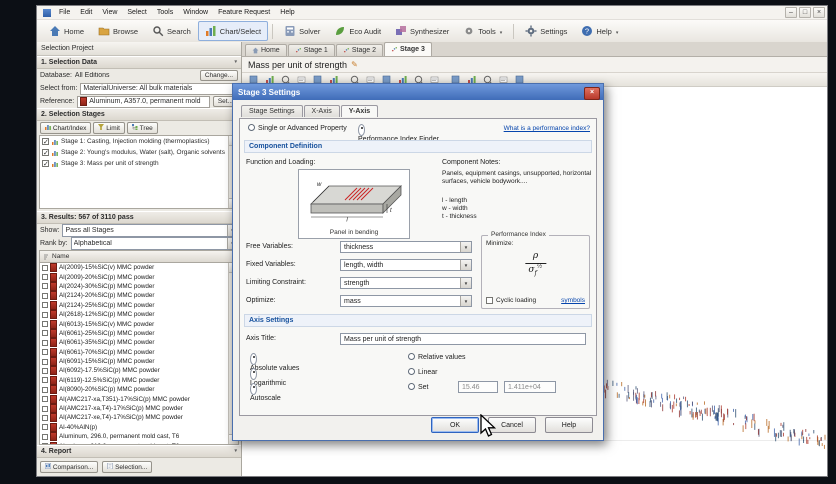 The width and height of the screenshot is (836, 484). I want to click on help-button: Help, so click(569, 425).